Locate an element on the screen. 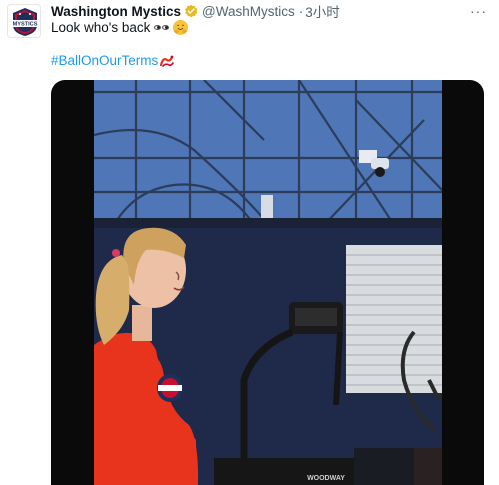 This screenshot has height=485, width=499. more-icon: ··· is located at coordinates (478, 11).